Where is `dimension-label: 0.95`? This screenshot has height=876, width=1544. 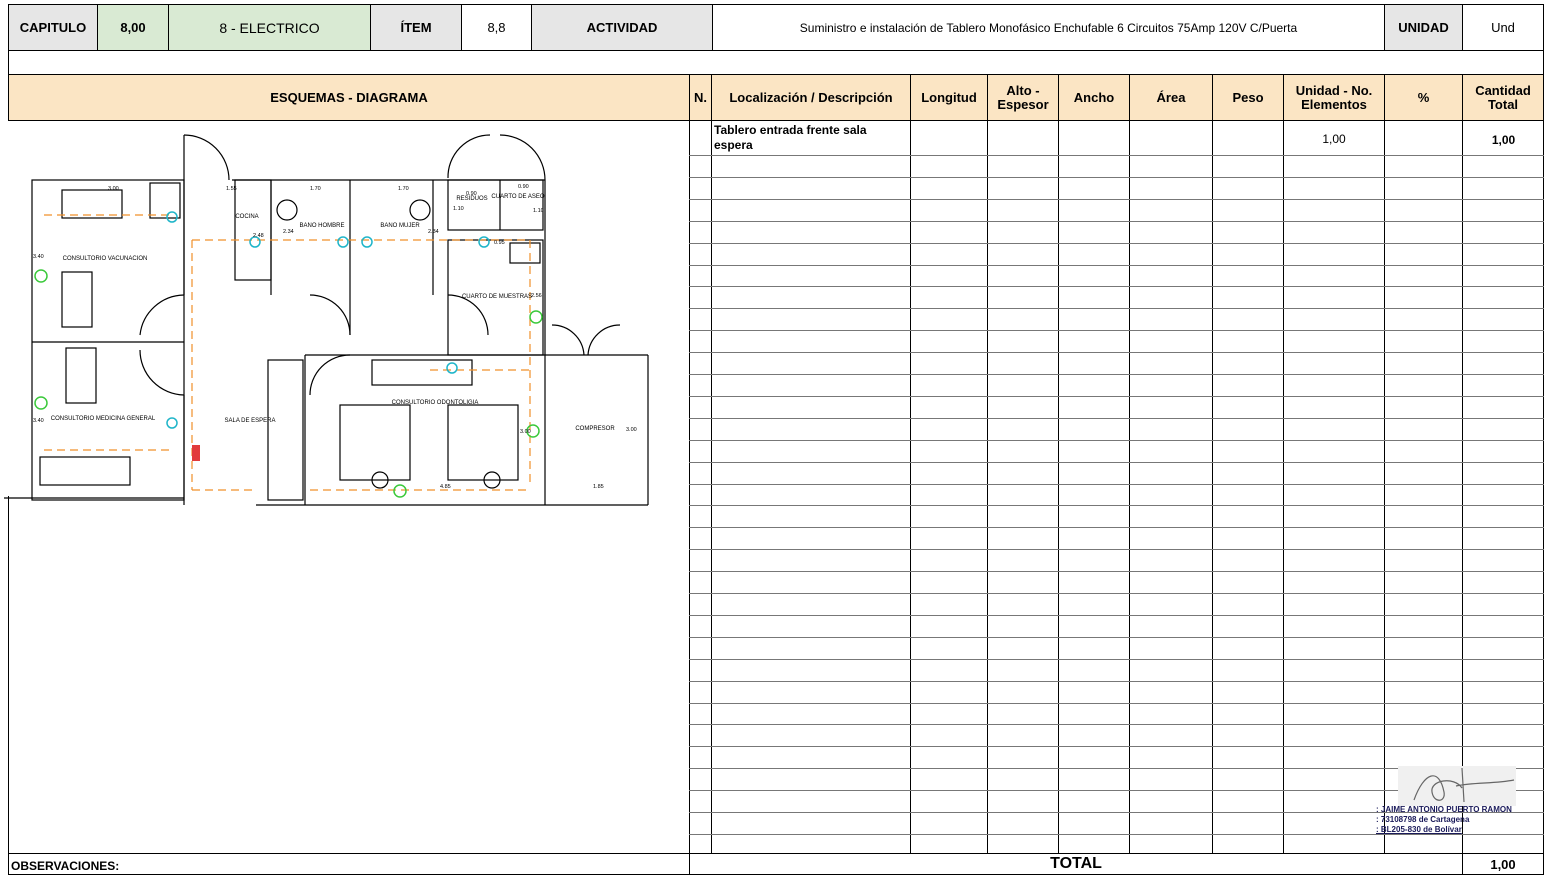 dimension-label: 0.95 is located at coordinates (499, 243).